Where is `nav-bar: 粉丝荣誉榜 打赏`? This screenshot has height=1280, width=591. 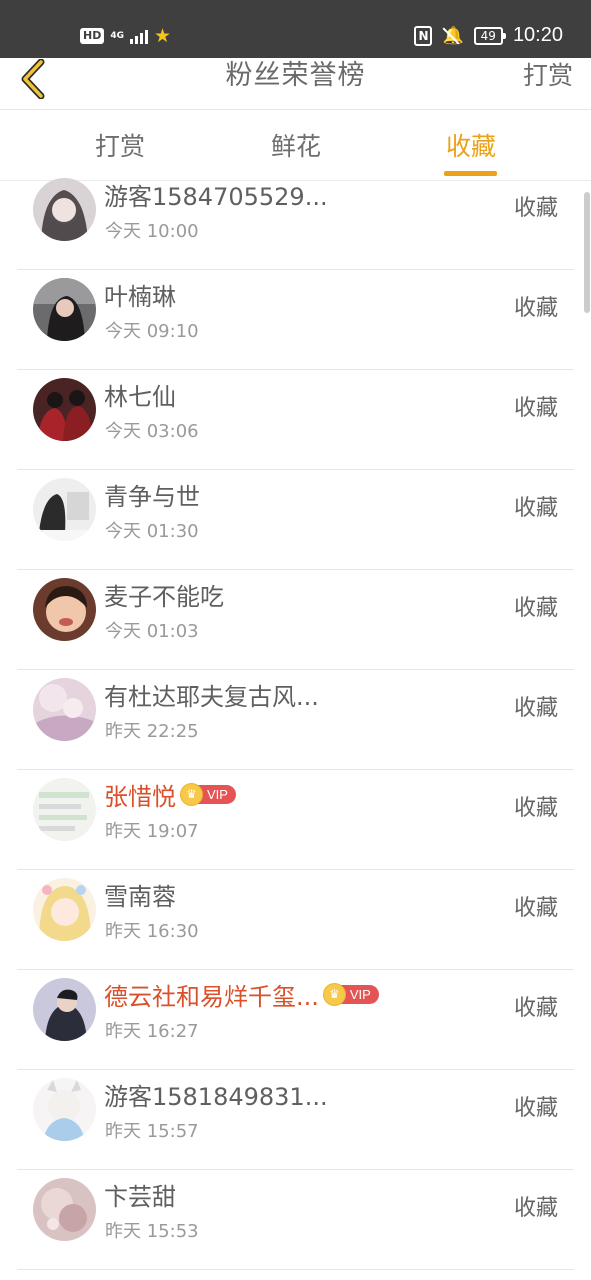 nav-bar: 粉丝荣誉榜 打赏 is located at coordinates (295, 84).